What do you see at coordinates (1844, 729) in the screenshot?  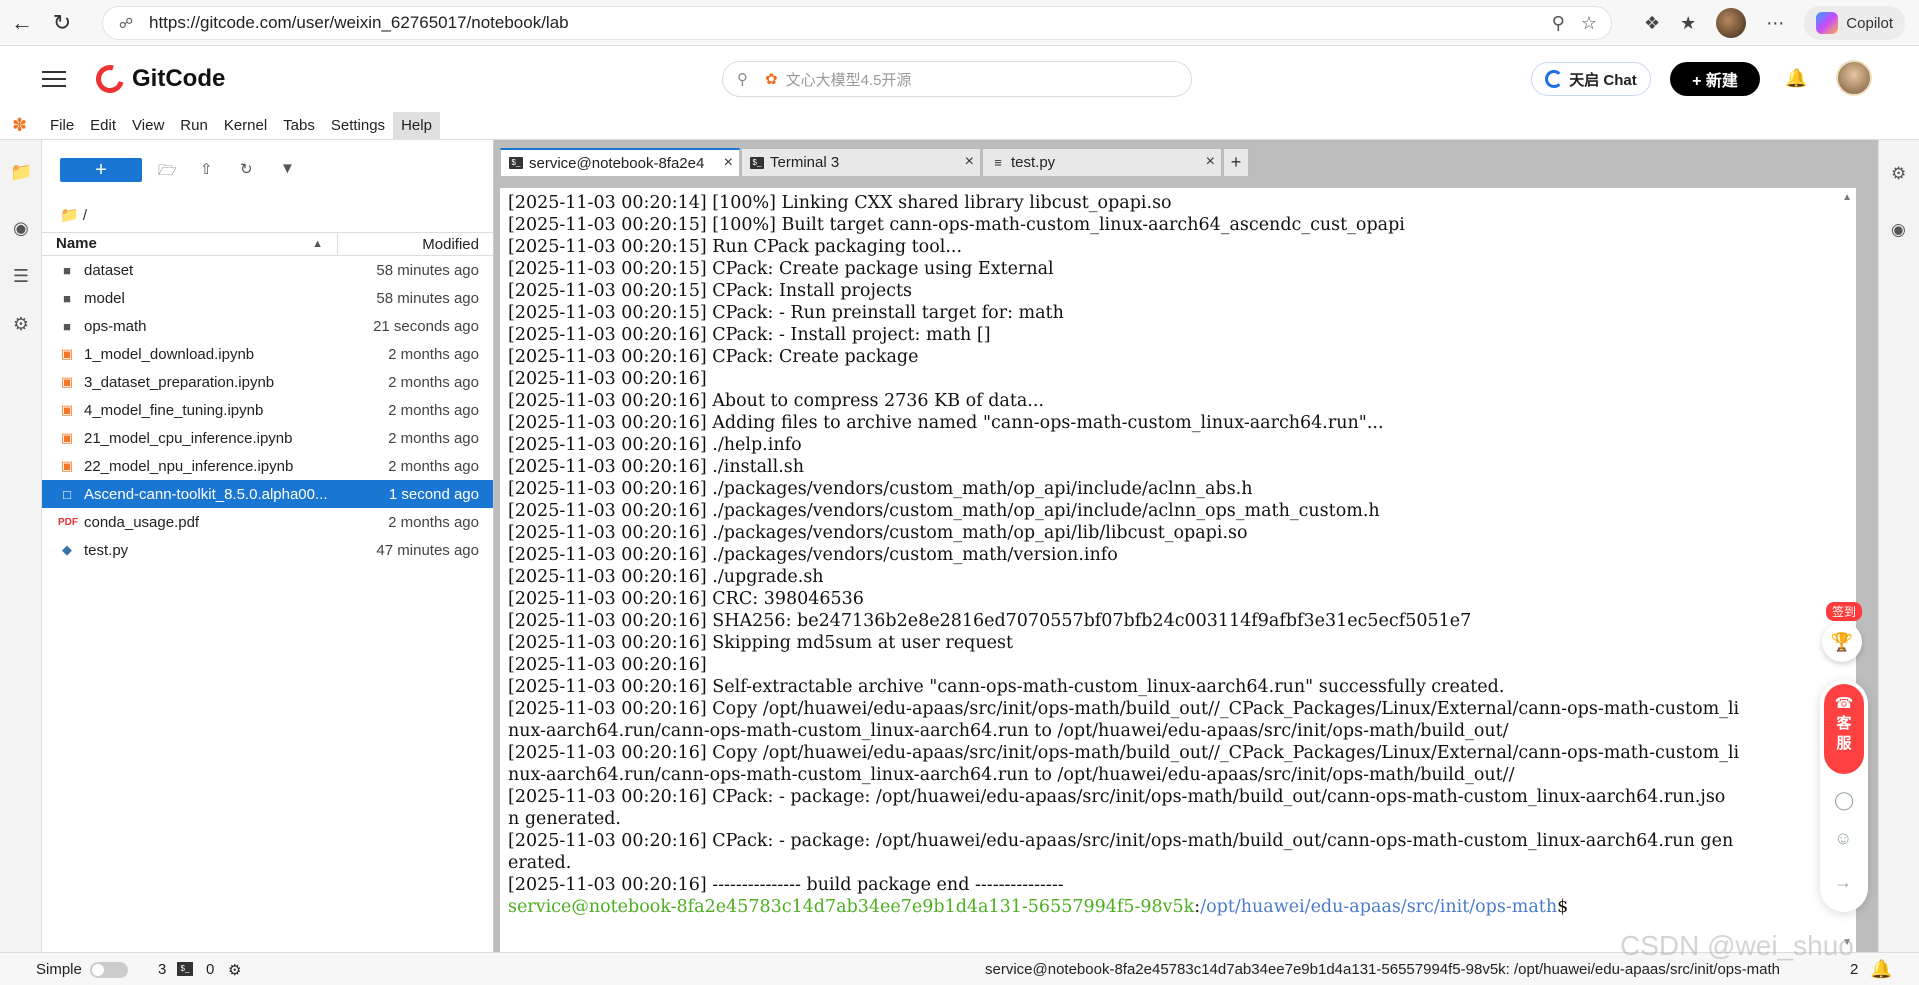 I see `customer-service-button: ☎ 客服` at bounding box center [1844, 729].